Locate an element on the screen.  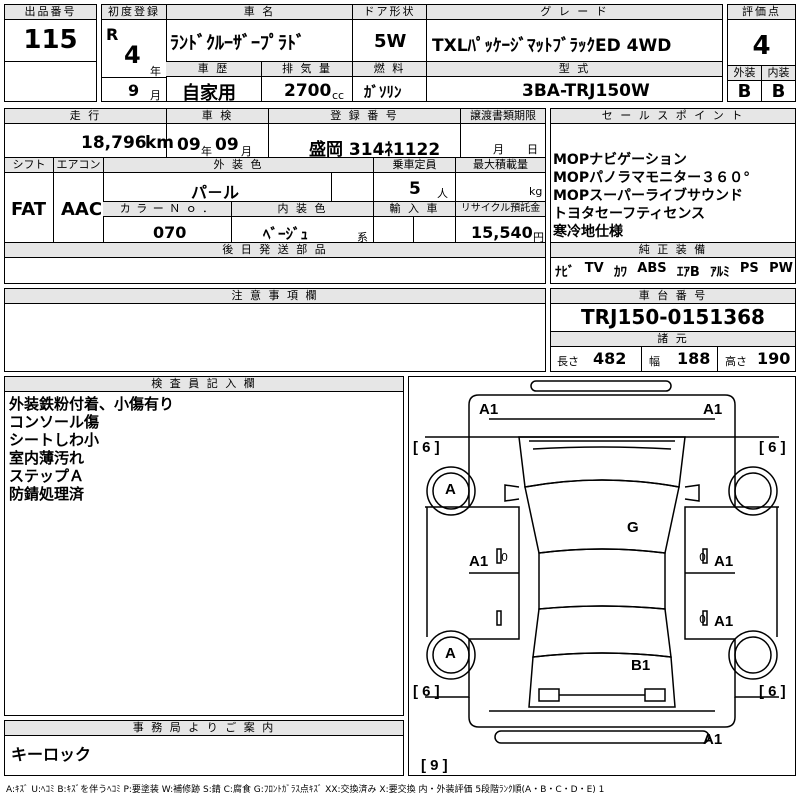
lot-label: 出品番号 is located at coordinates (50, 12).